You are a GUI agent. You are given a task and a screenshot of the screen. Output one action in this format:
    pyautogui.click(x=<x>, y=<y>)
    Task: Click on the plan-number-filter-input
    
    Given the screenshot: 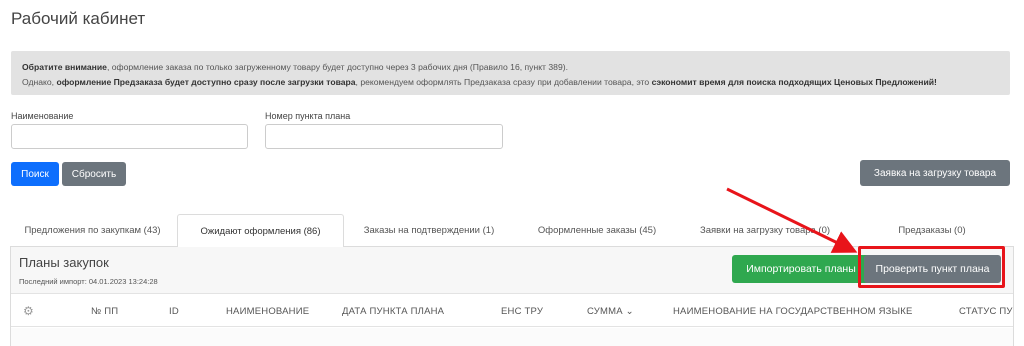 What is the action you would take?
    pyautogui.click(x=384, y=136)
    